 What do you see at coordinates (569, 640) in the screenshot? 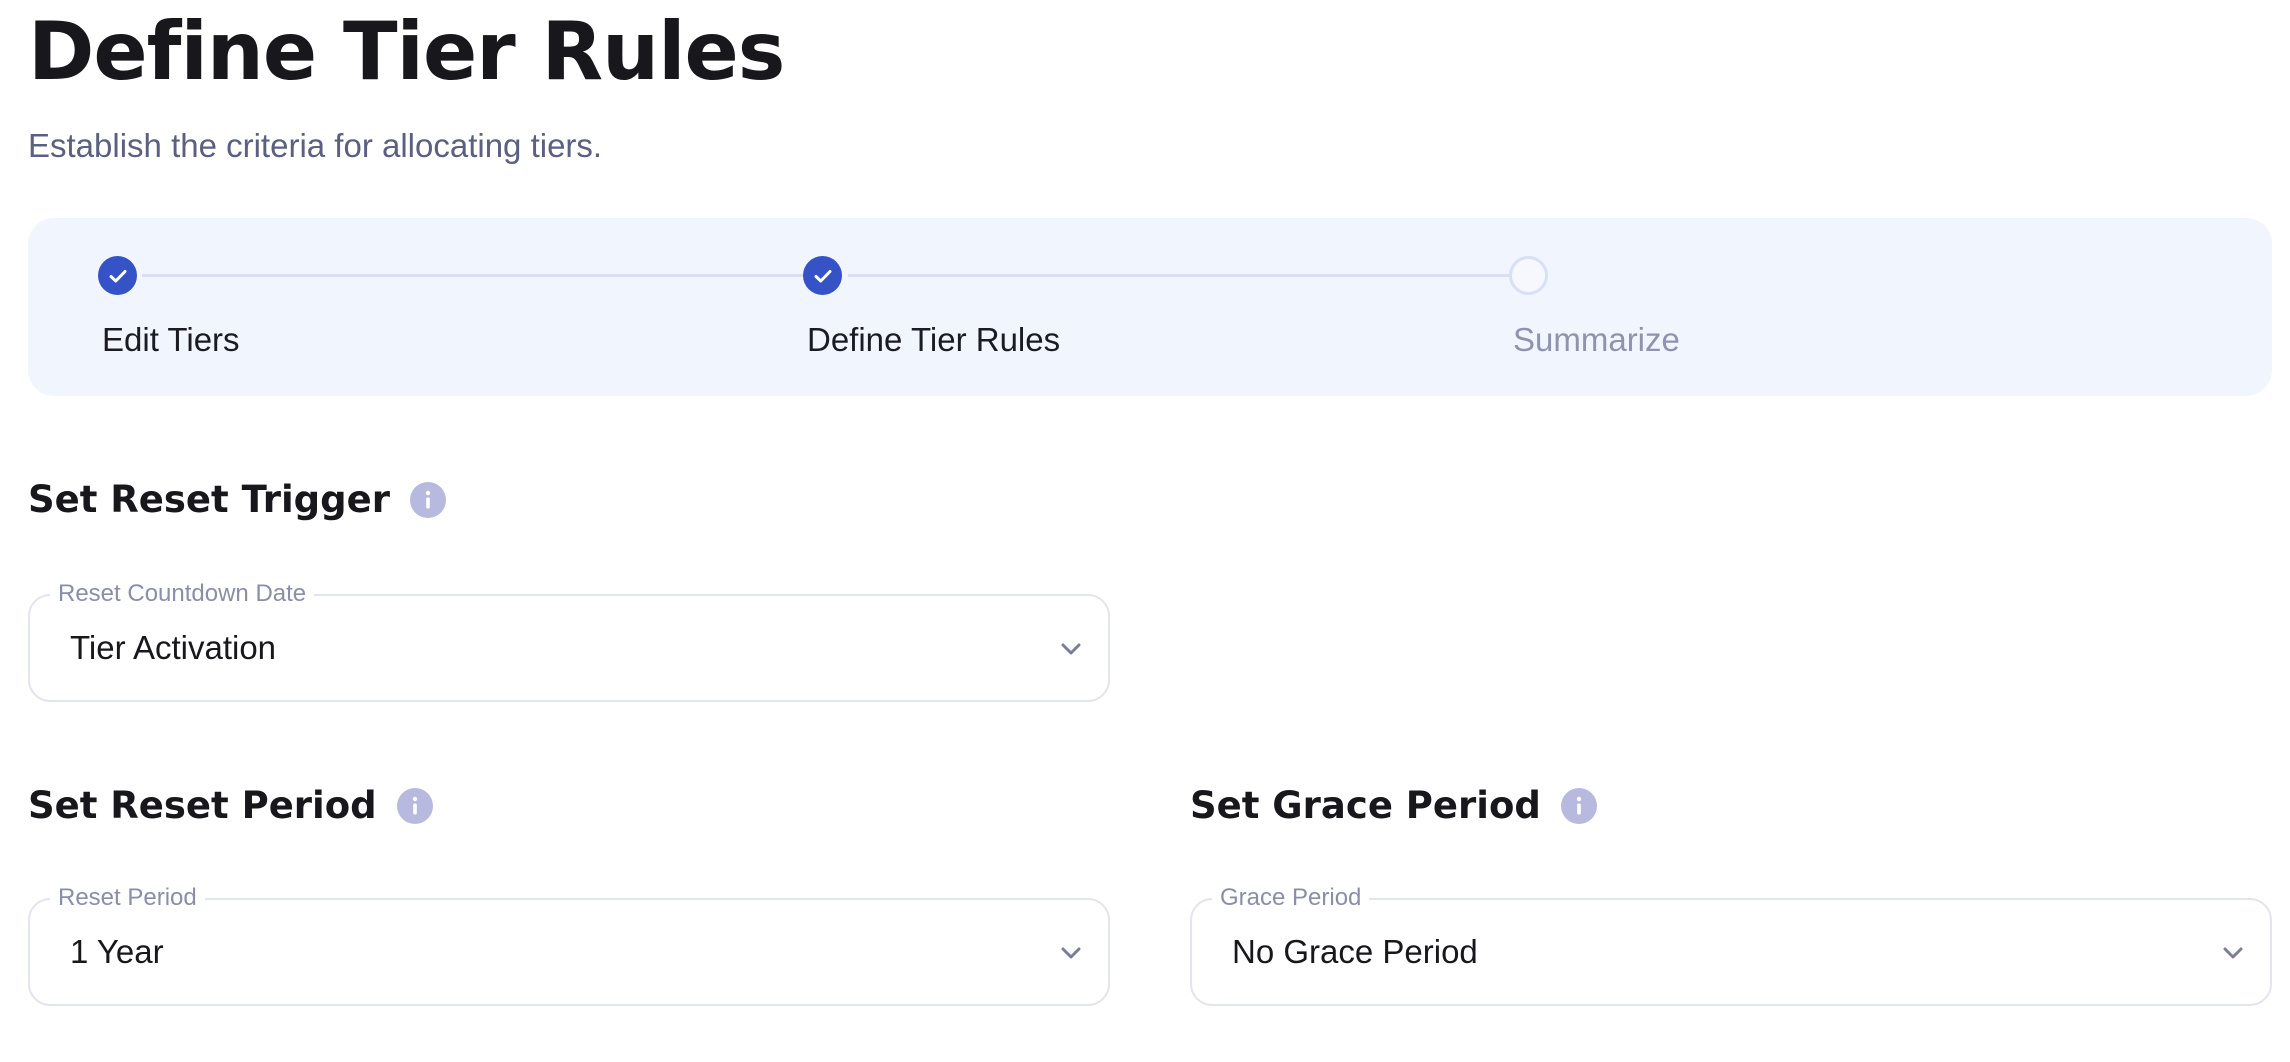
I see `reset-countdown-date-select: Reset Countdown Date Tier Activation` at bounding box center [569, 640].